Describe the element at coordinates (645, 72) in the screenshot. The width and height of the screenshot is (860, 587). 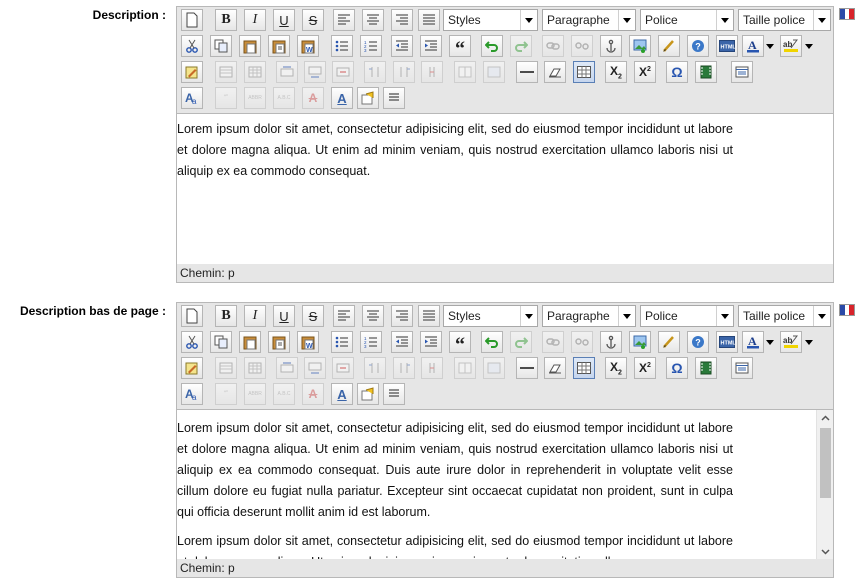
I see `superscript-button: X2` at that location.